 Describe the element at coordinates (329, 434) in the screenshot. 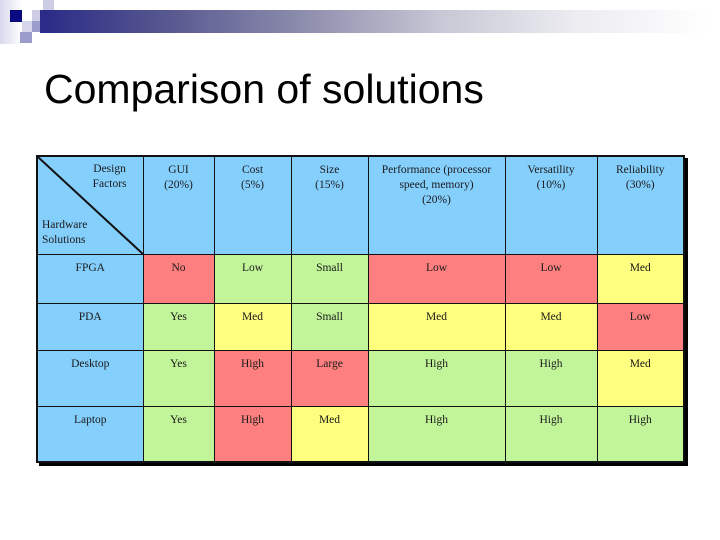

I see `cell-size: Med` at that location.